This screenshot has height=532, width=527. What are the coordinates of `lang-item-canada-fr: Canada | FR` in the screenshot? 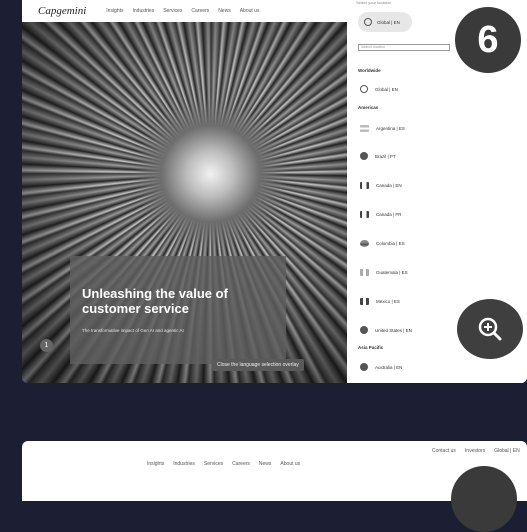 It's located at (380, 214).